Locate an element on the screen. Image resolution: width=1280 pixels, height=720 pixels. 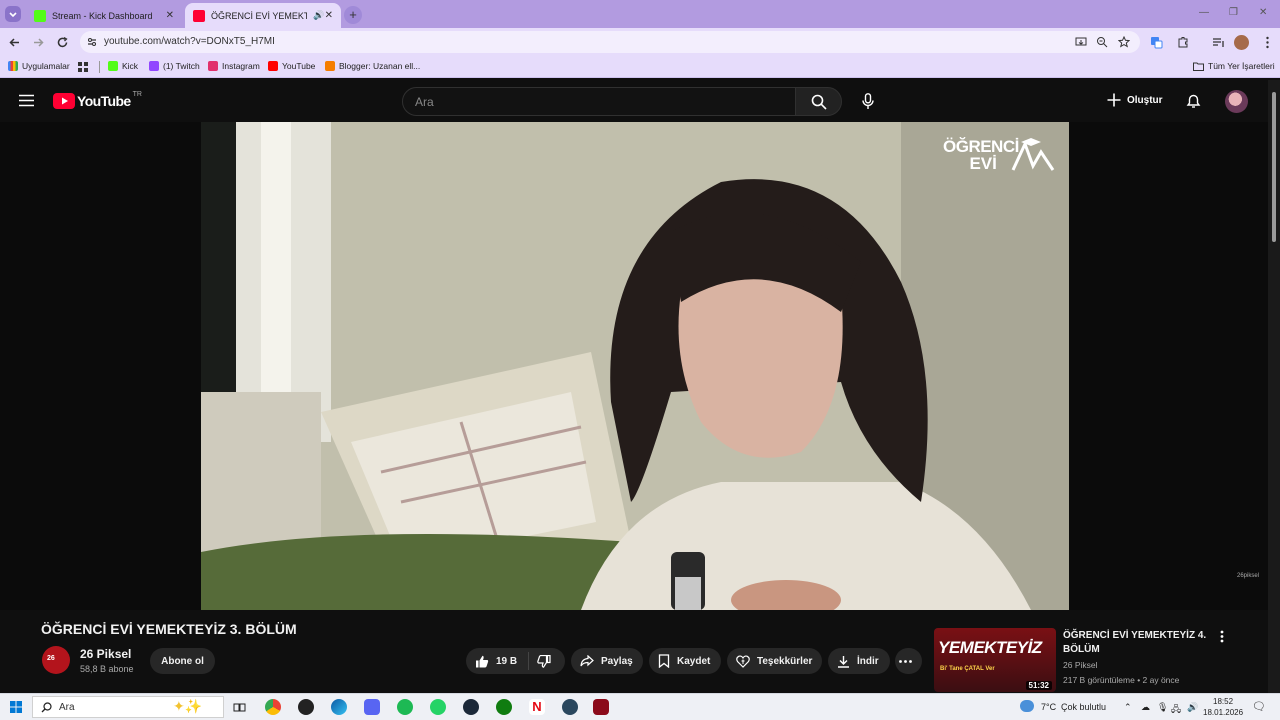
clock: 18:52 18.01.2026 is located at coordinates (1223, 707).